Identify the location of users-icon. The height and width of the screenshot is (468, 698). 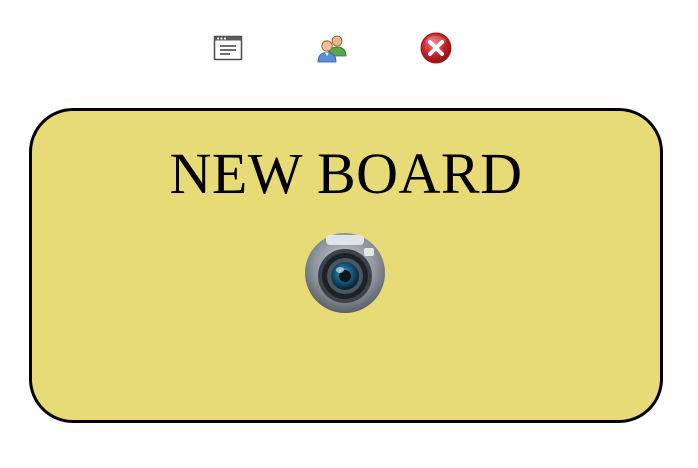
(332, 49).